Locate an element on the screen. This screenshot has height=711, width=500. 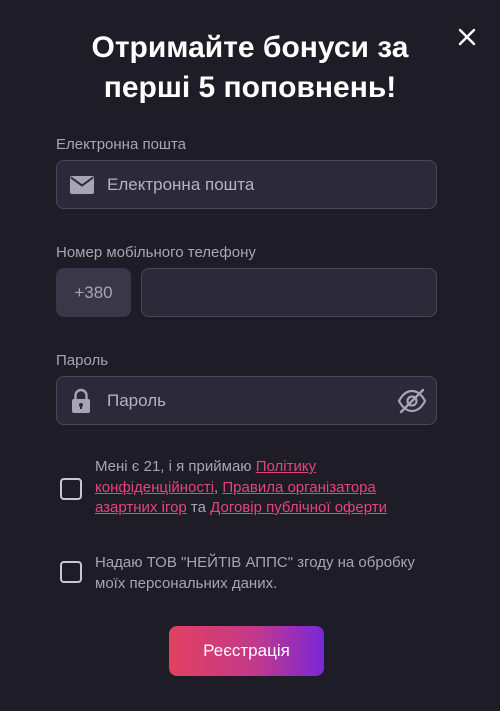
modal-title: Отримайте бонуси за перші 5 поповнень! is located at coordinates (250, 68).